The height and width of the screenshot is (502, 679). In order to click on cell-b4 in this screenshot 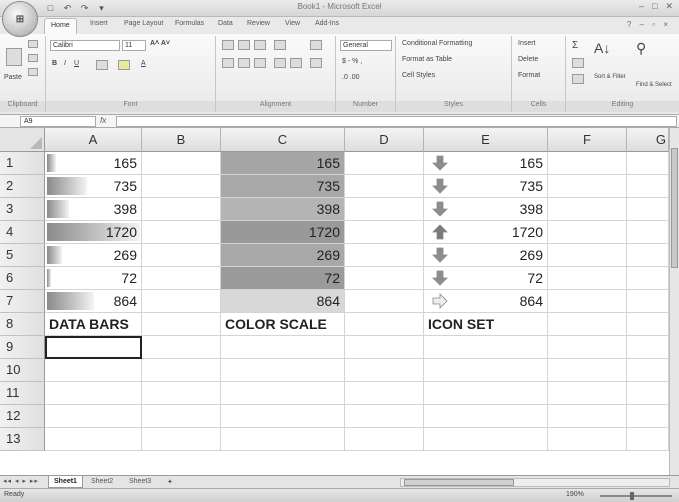, I will do `click(181, 232)`.